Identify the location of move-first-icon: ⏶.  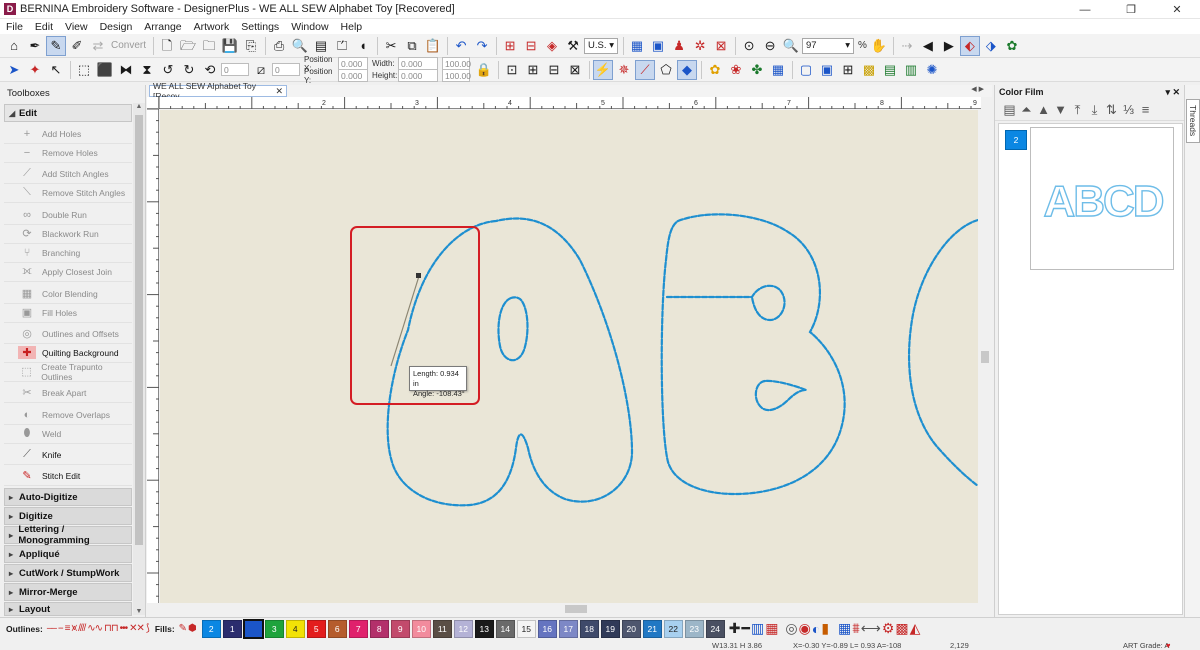
(1026, 110).